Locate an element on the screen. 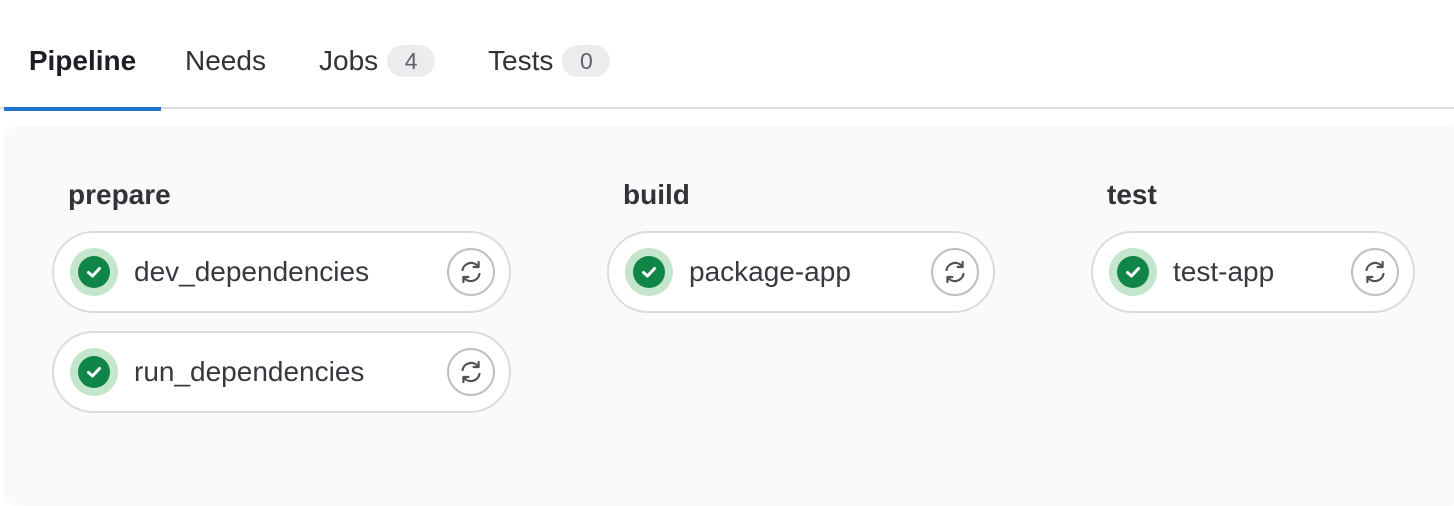 This screenshot has height=506, width=1454. tab-jobs-label: Jobs is located at coordinates (349, 60).